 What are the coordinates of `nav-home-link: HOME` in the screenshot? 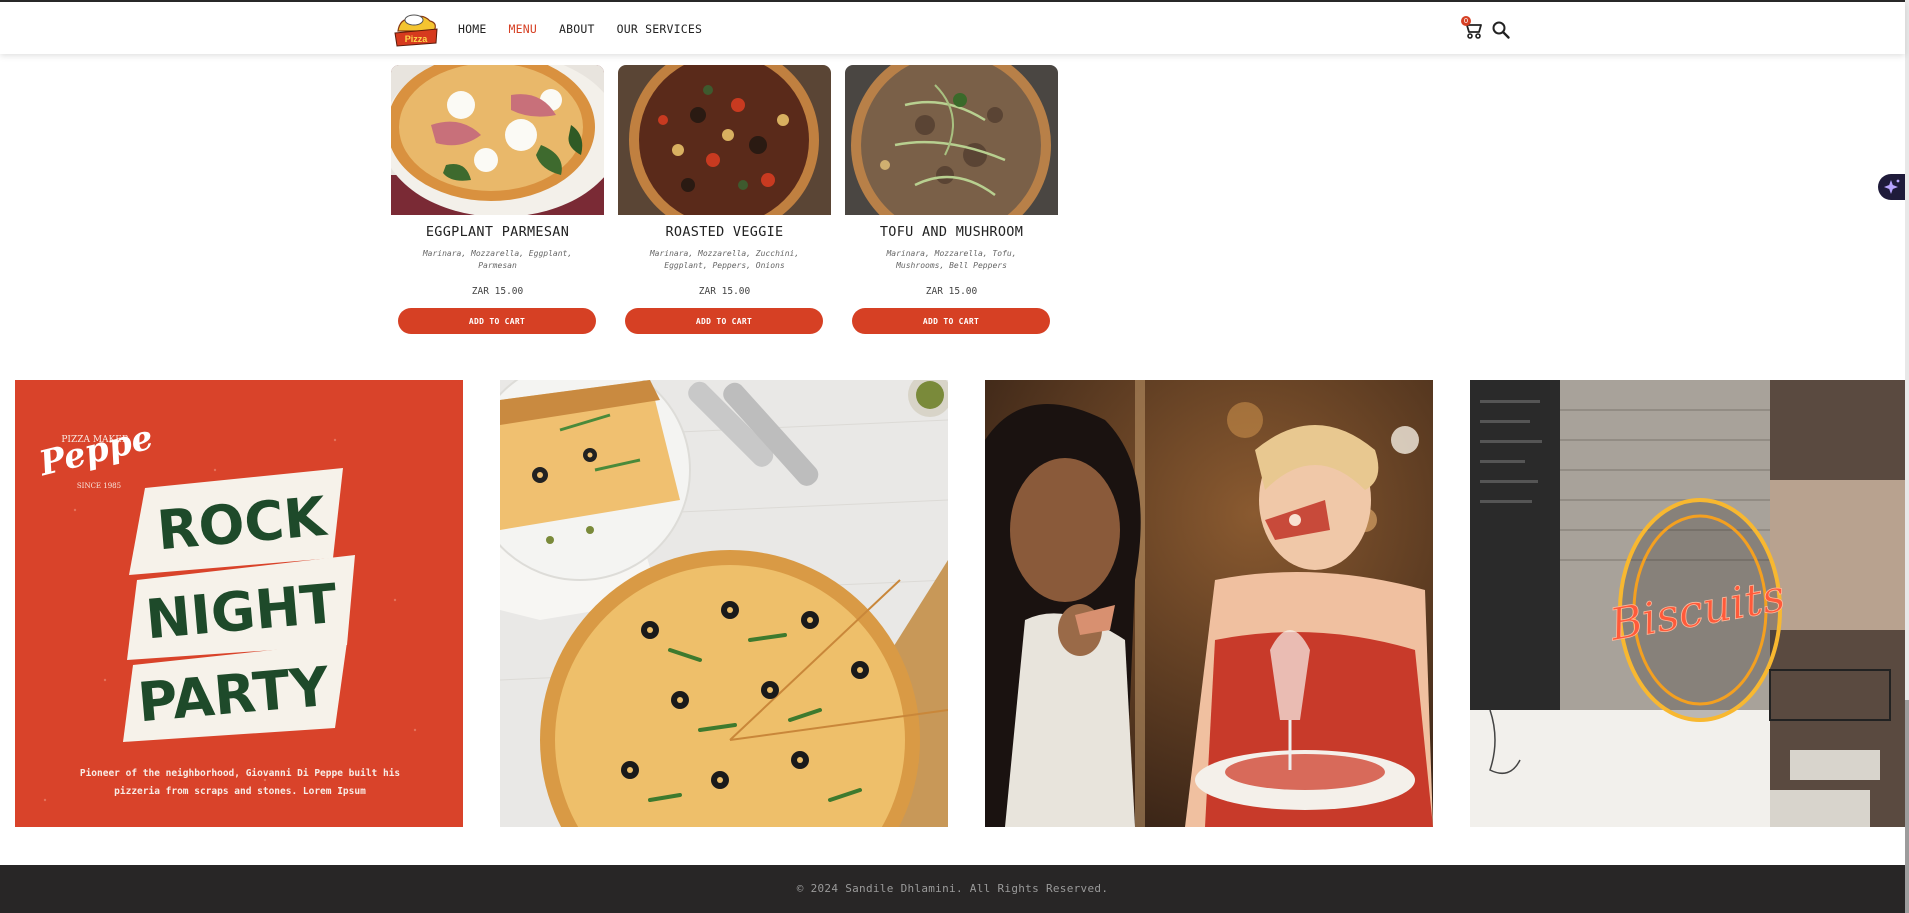 It's located at (472, 29).